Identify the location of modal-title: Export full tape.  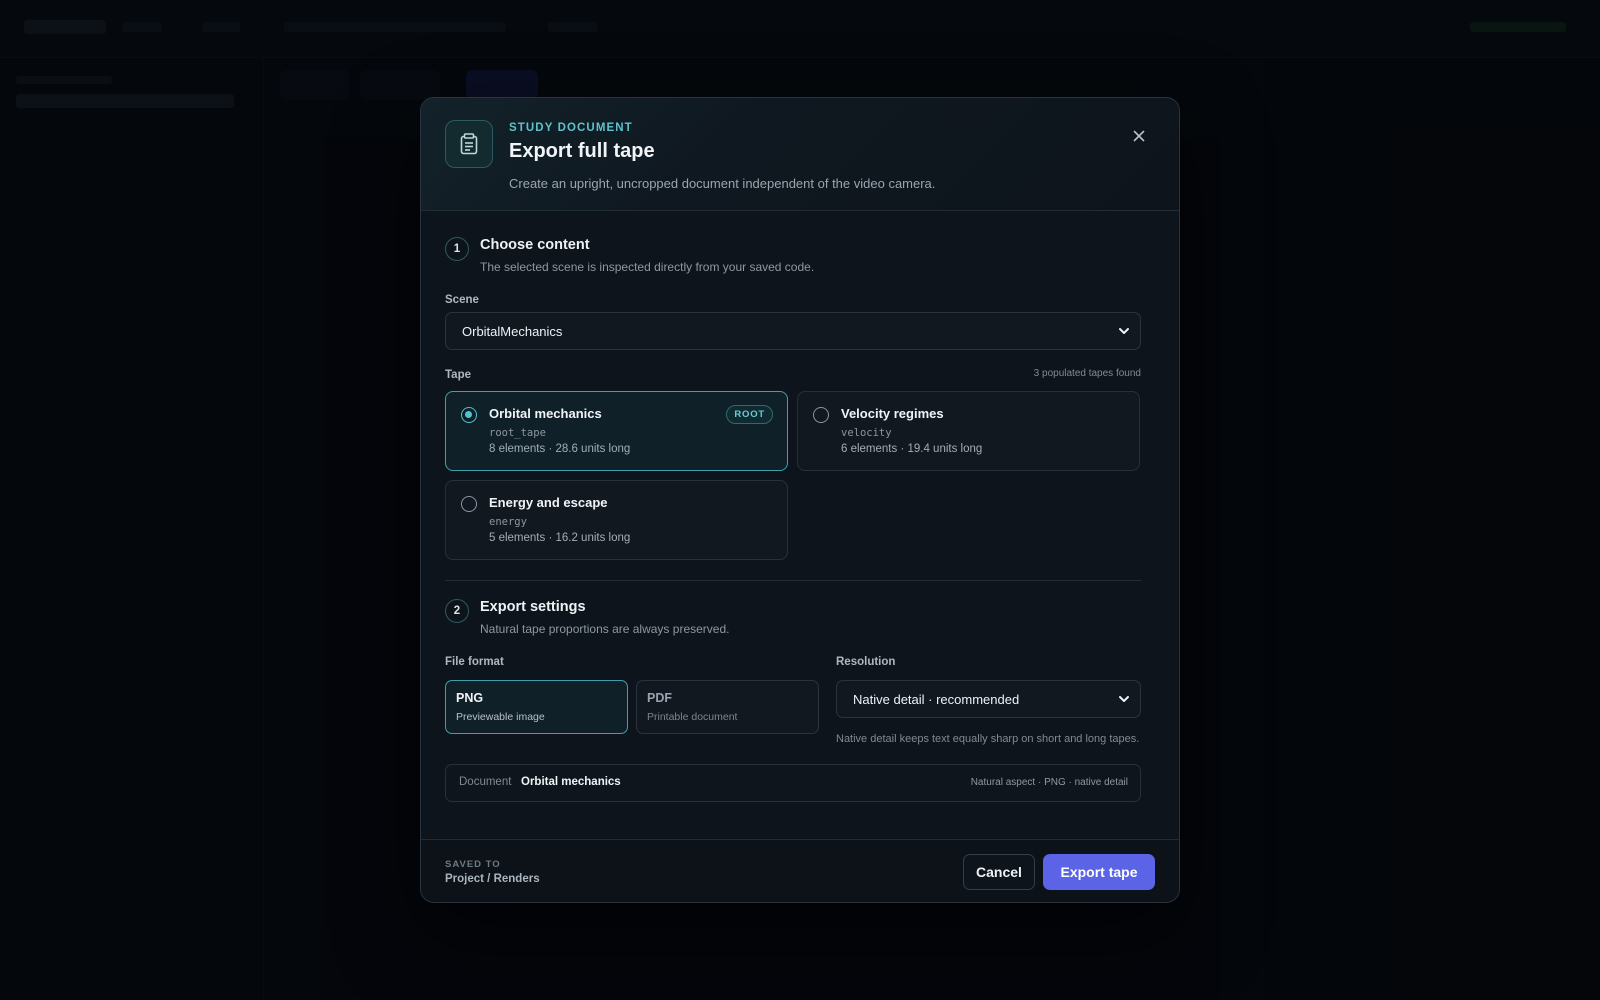
(582, 151).